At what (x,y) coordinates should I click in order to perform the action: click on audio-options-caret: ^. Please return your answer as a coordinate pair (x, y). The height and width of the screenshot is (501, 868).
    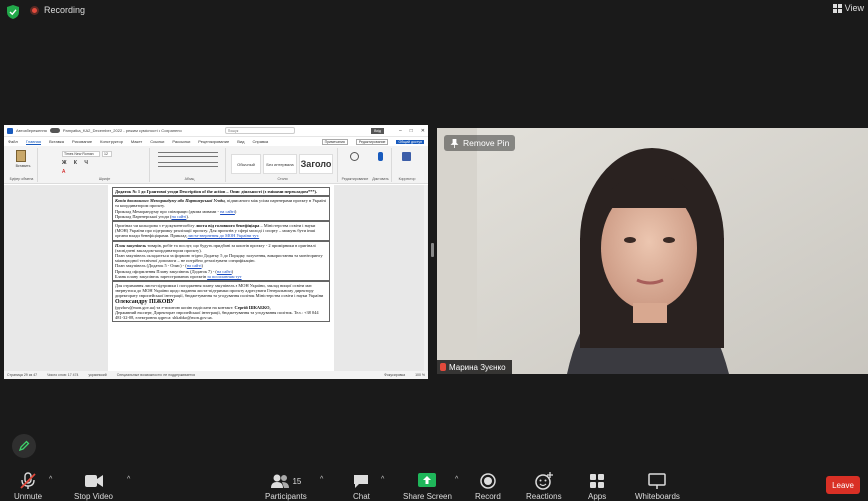
    Looking at the image, I should click on (50, 479).